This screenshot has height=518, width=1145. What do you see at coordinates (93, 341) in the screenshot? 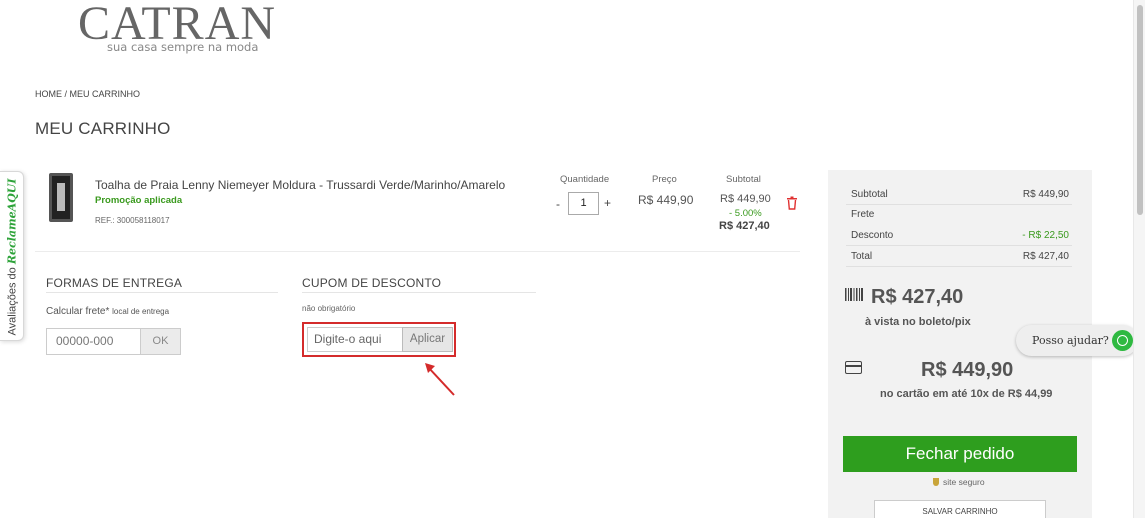
I see `cep-input: 00000-000` at bounding box center [93, 341].